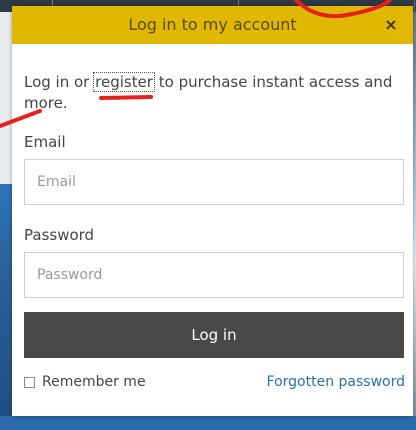 This screenshot has width=416, height=430. I want to click on background-left-strip, so click(6, 221).